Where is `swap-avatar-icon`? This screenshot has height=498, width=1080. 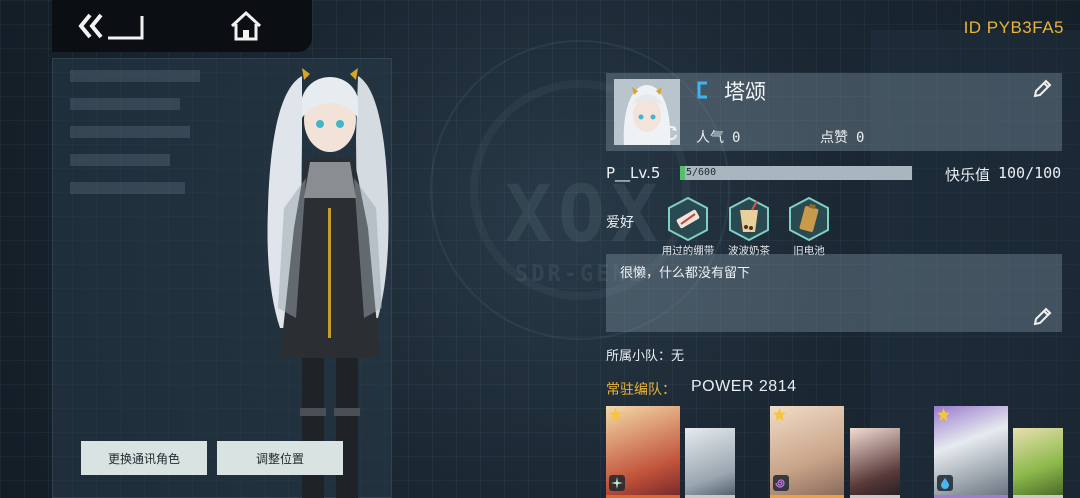
swap-avatar-icon is located at coordinates (671, 133).